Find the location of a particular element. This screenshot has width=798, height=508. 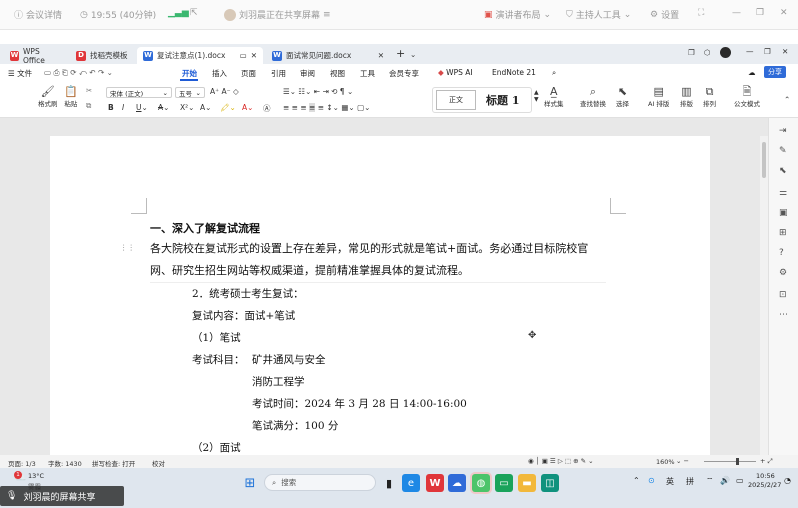

ai-layout-button: ▤ AI 排版 is located at coordinates (658, 97).